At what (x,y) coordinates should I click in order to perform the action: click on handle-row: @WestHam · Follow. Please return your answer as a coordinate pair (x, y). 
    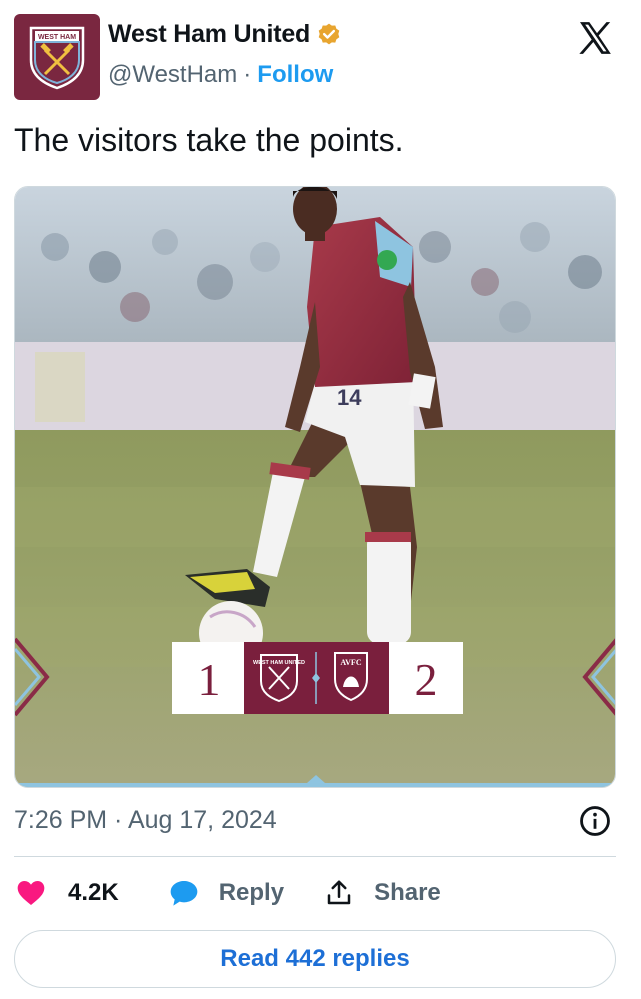
    Looking at the image, I should click on (220, 75).